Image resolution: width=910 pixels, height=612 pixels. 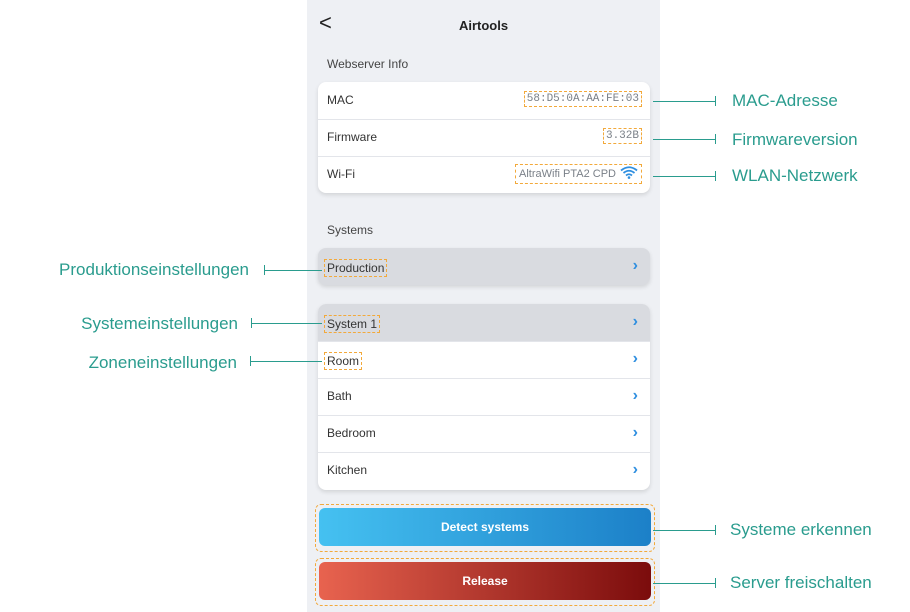 I want to click on annotation-wlan: WLAN-Netzwerk, so click(x=795, y=175).